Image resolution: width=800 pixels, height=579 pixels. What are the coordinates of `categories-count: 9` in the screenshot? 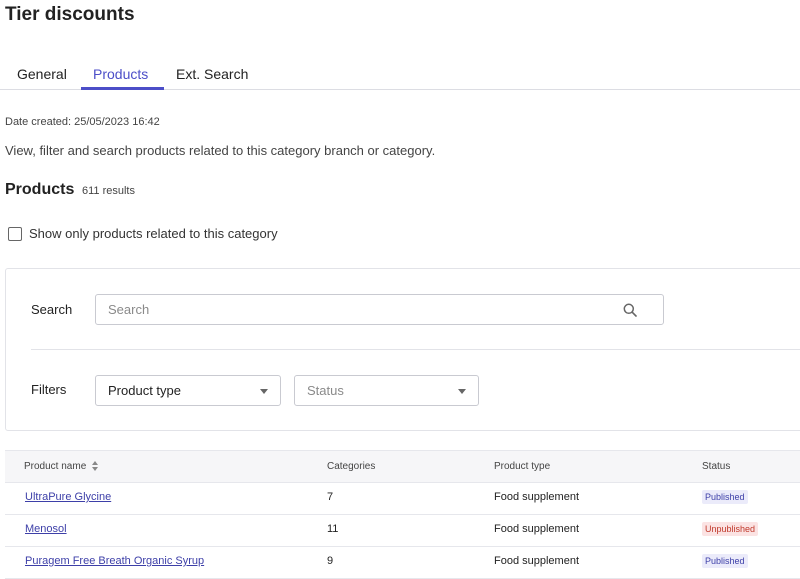 It's located at (330, 561).